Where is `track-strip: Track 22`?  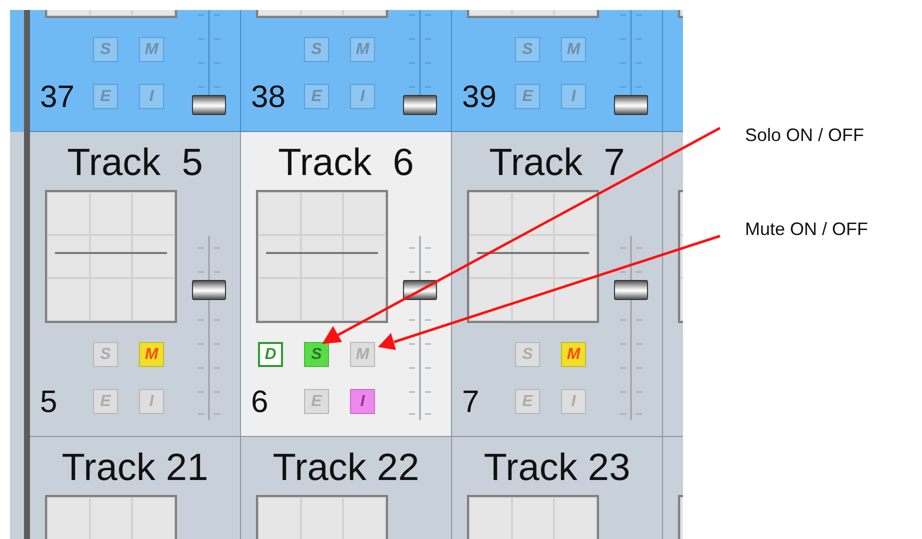 track-strip: Track 22 is located at coordinates (346, 488).